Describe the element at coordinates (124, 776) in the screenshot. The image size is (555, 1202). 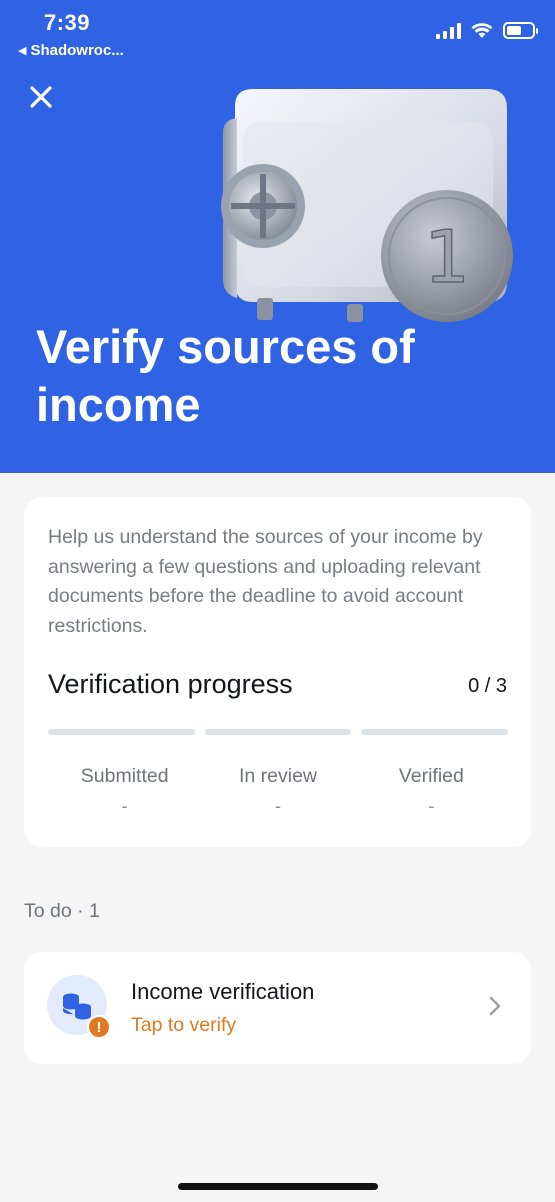
I see `step-label: Submitted` at that location.